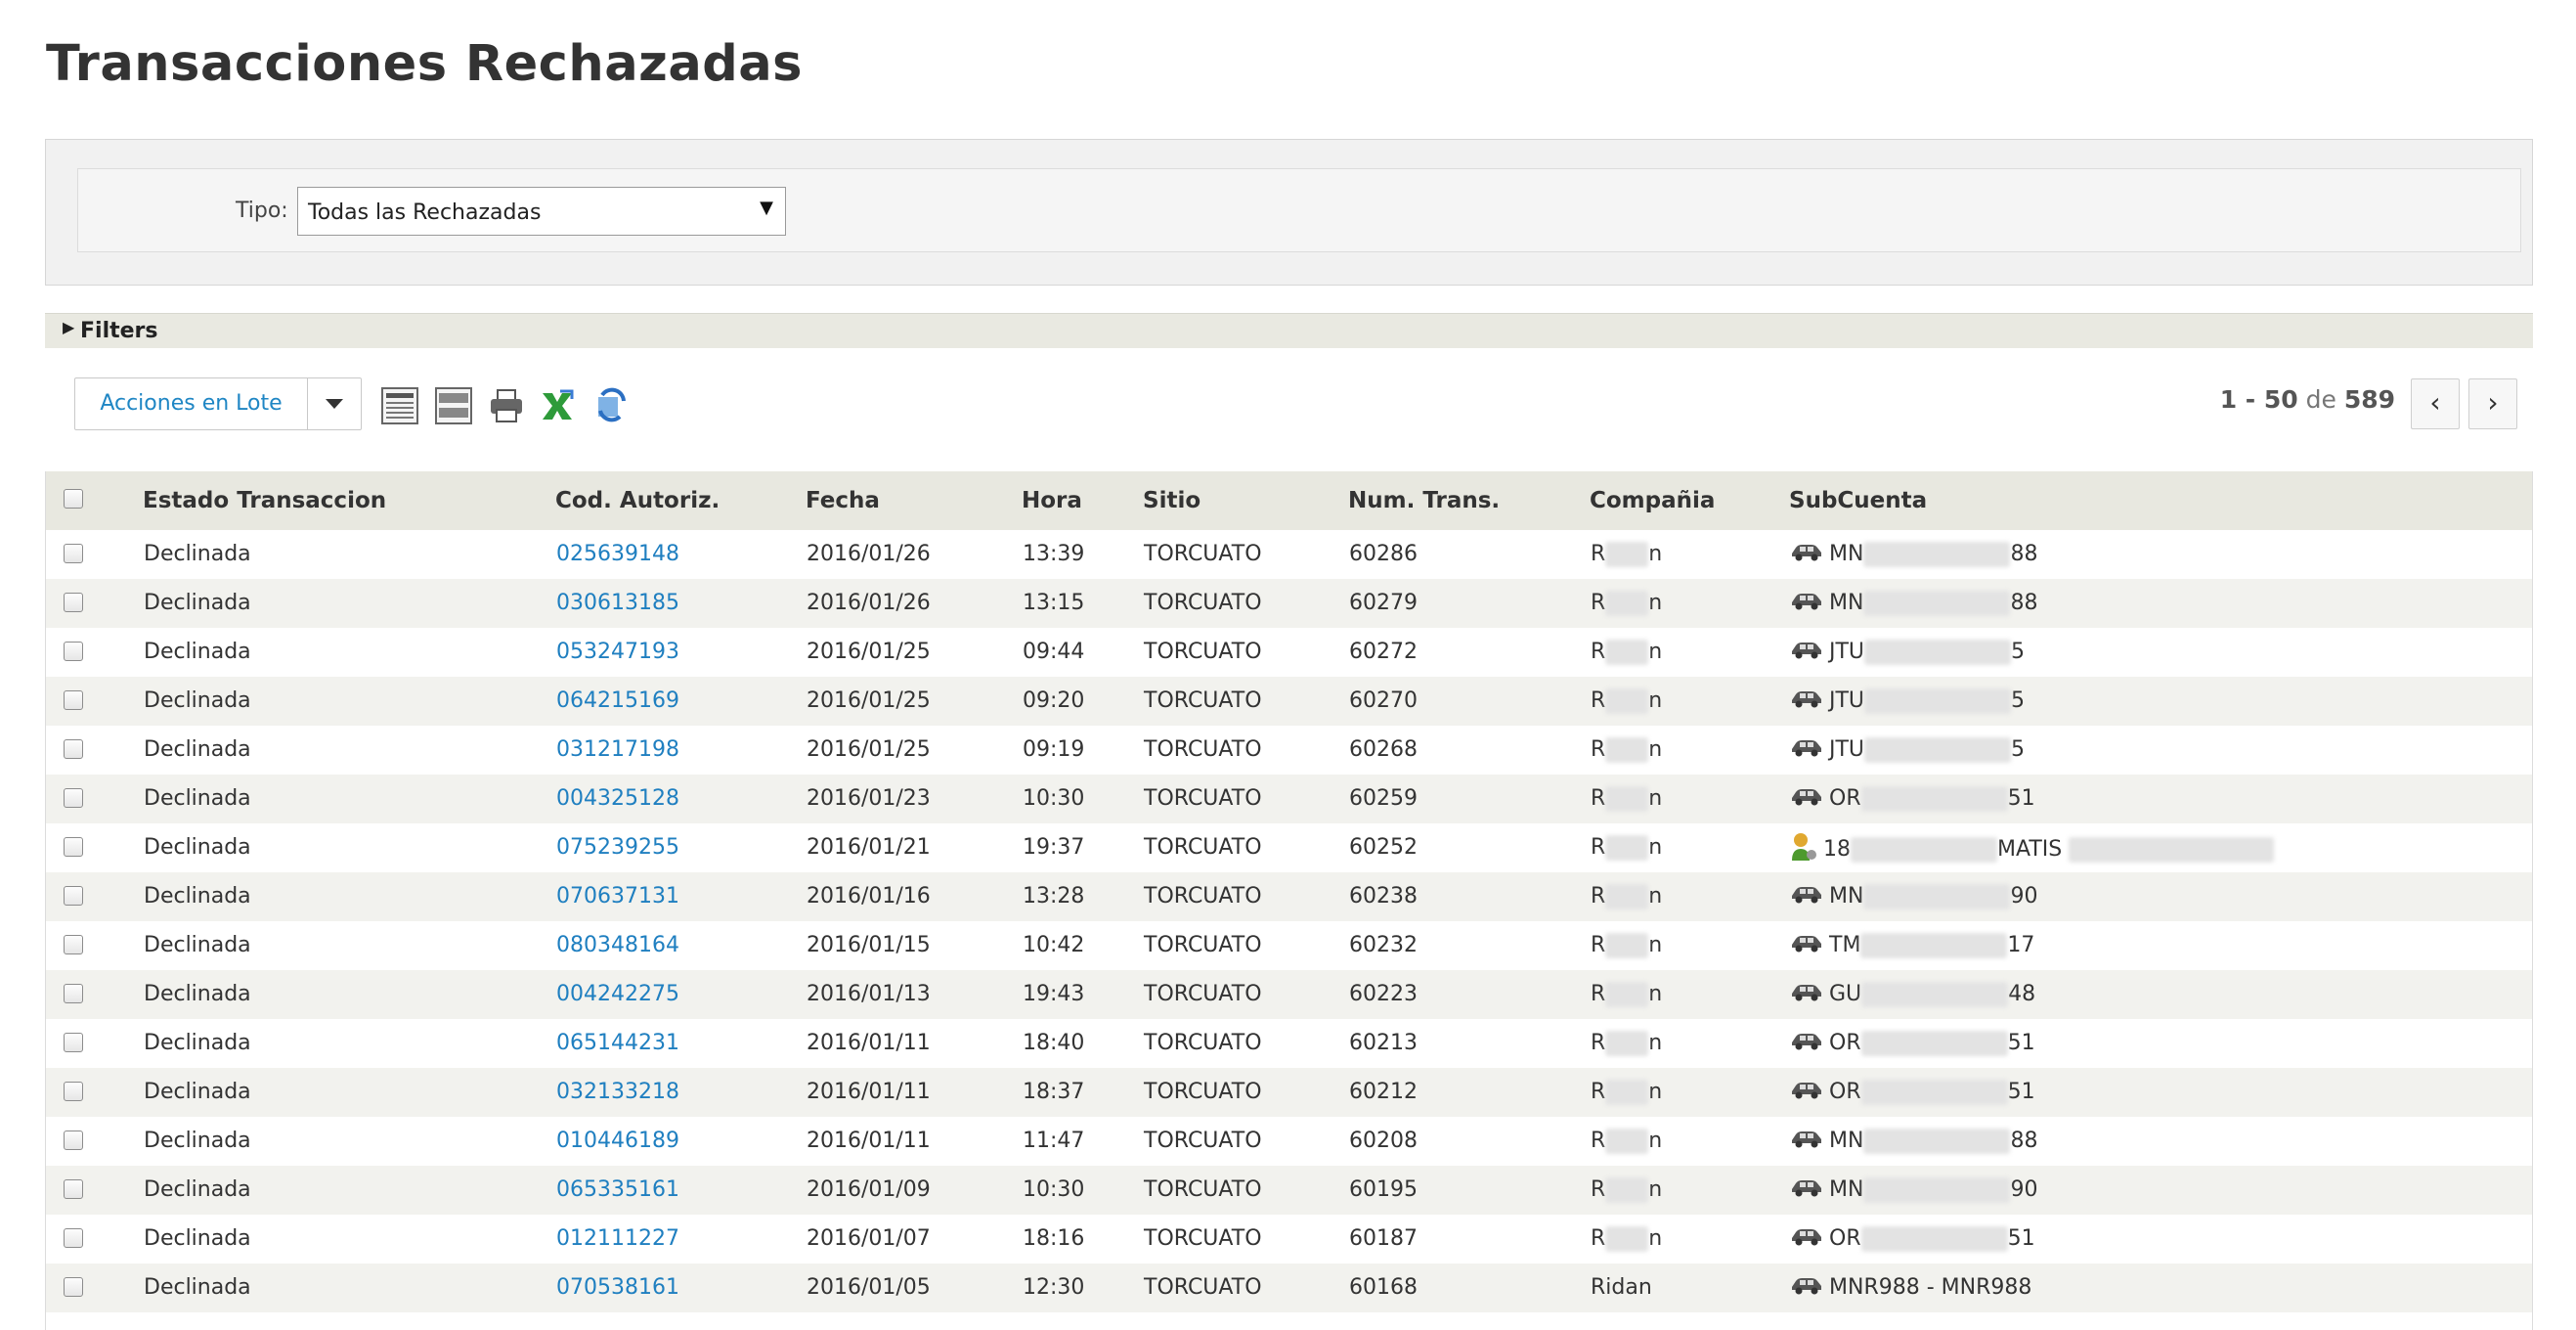 This screenshot has height=1330, width=2576. What do you see at coordinates (1803, 849) in the screenshot?
I see `person-icon` at bounding box center [1803, 849].